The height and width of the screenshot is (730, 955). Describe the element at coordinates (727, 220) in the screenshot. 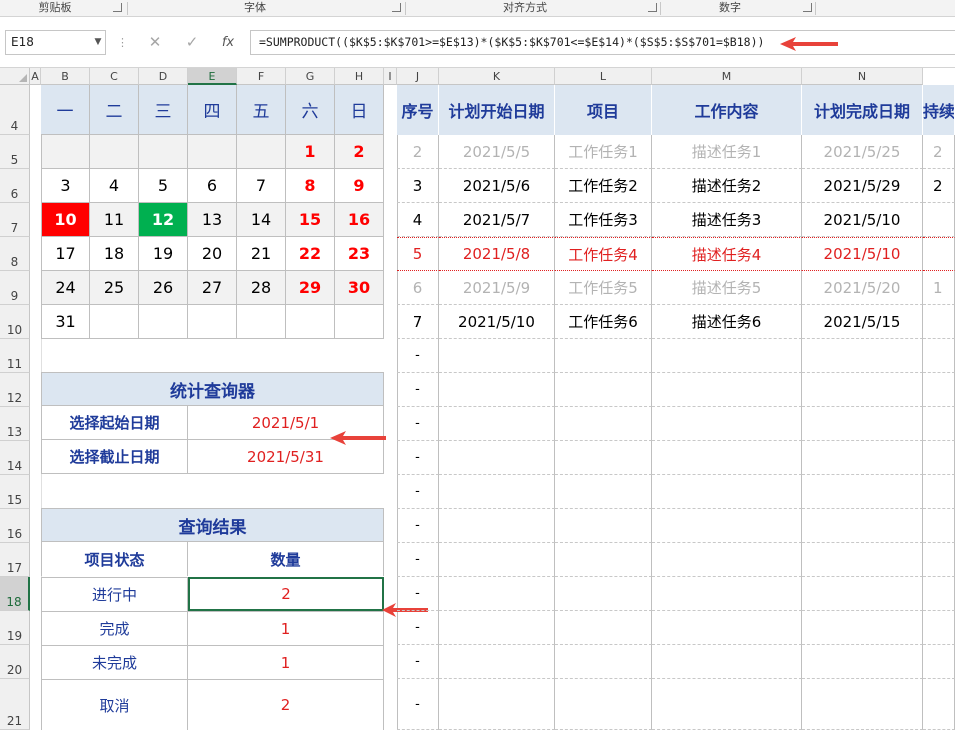

I see `task-cell-content: 描述任务3` at that location.